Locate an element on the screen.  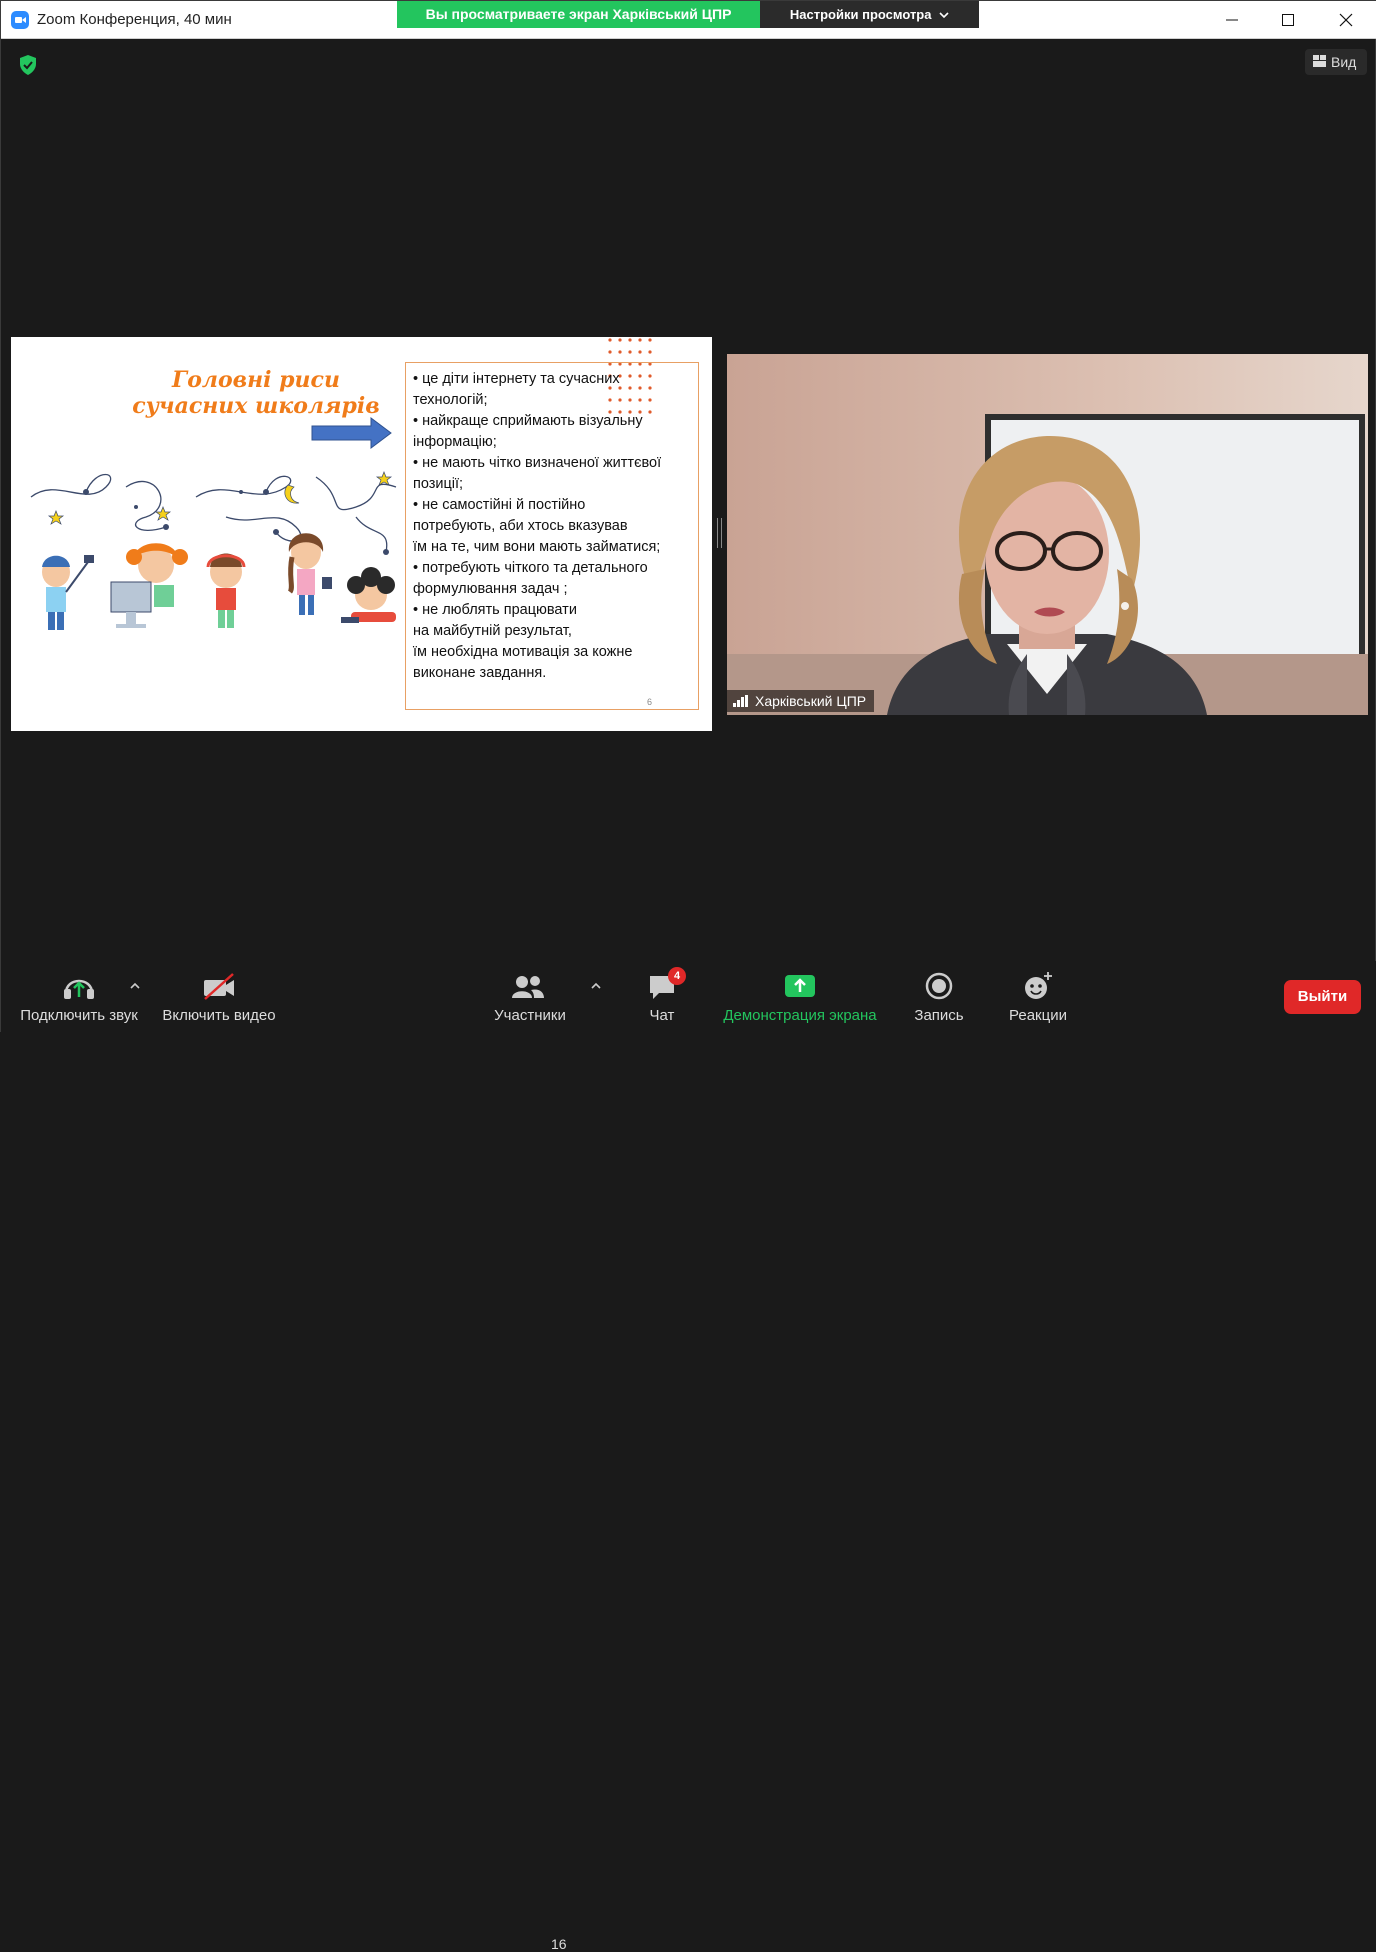
slide-line: потребують, аби хтось вказував is located at coordinates (520, 526).